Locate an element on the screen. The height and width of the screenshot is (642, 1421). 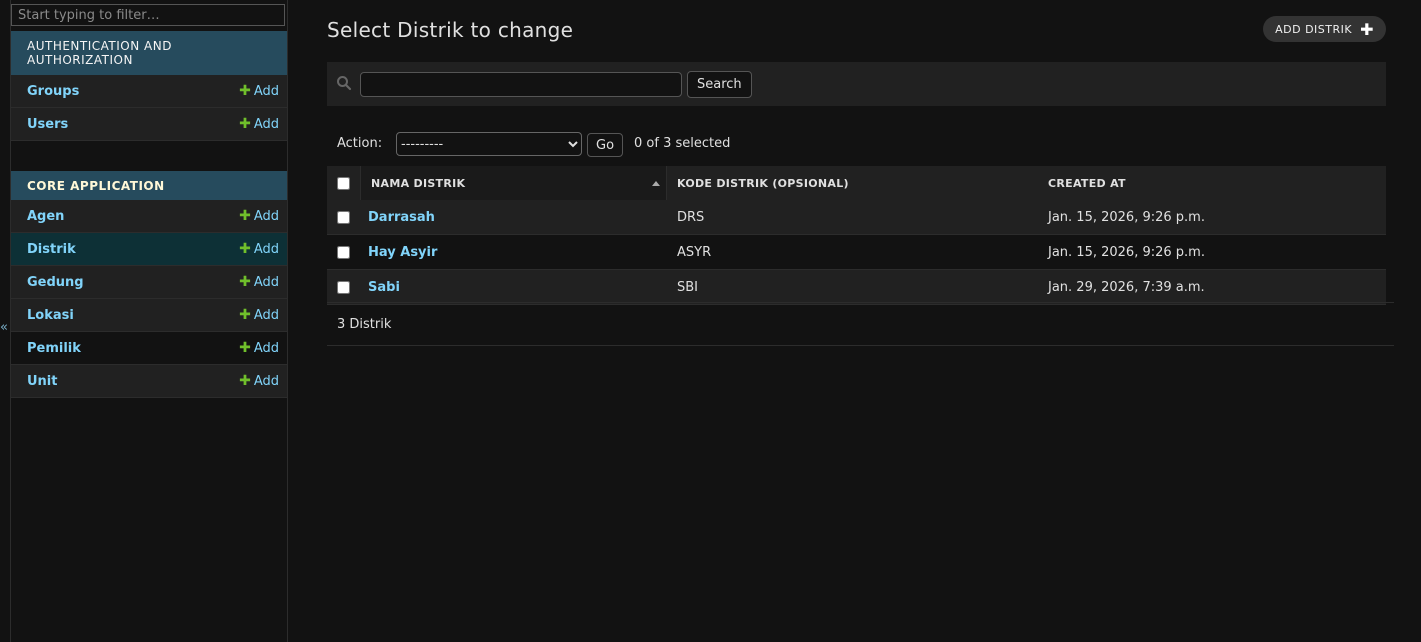
cell-created-at: Jan. 29, 2026, 7:39 a.m. is located at coordinates (1126, 287).